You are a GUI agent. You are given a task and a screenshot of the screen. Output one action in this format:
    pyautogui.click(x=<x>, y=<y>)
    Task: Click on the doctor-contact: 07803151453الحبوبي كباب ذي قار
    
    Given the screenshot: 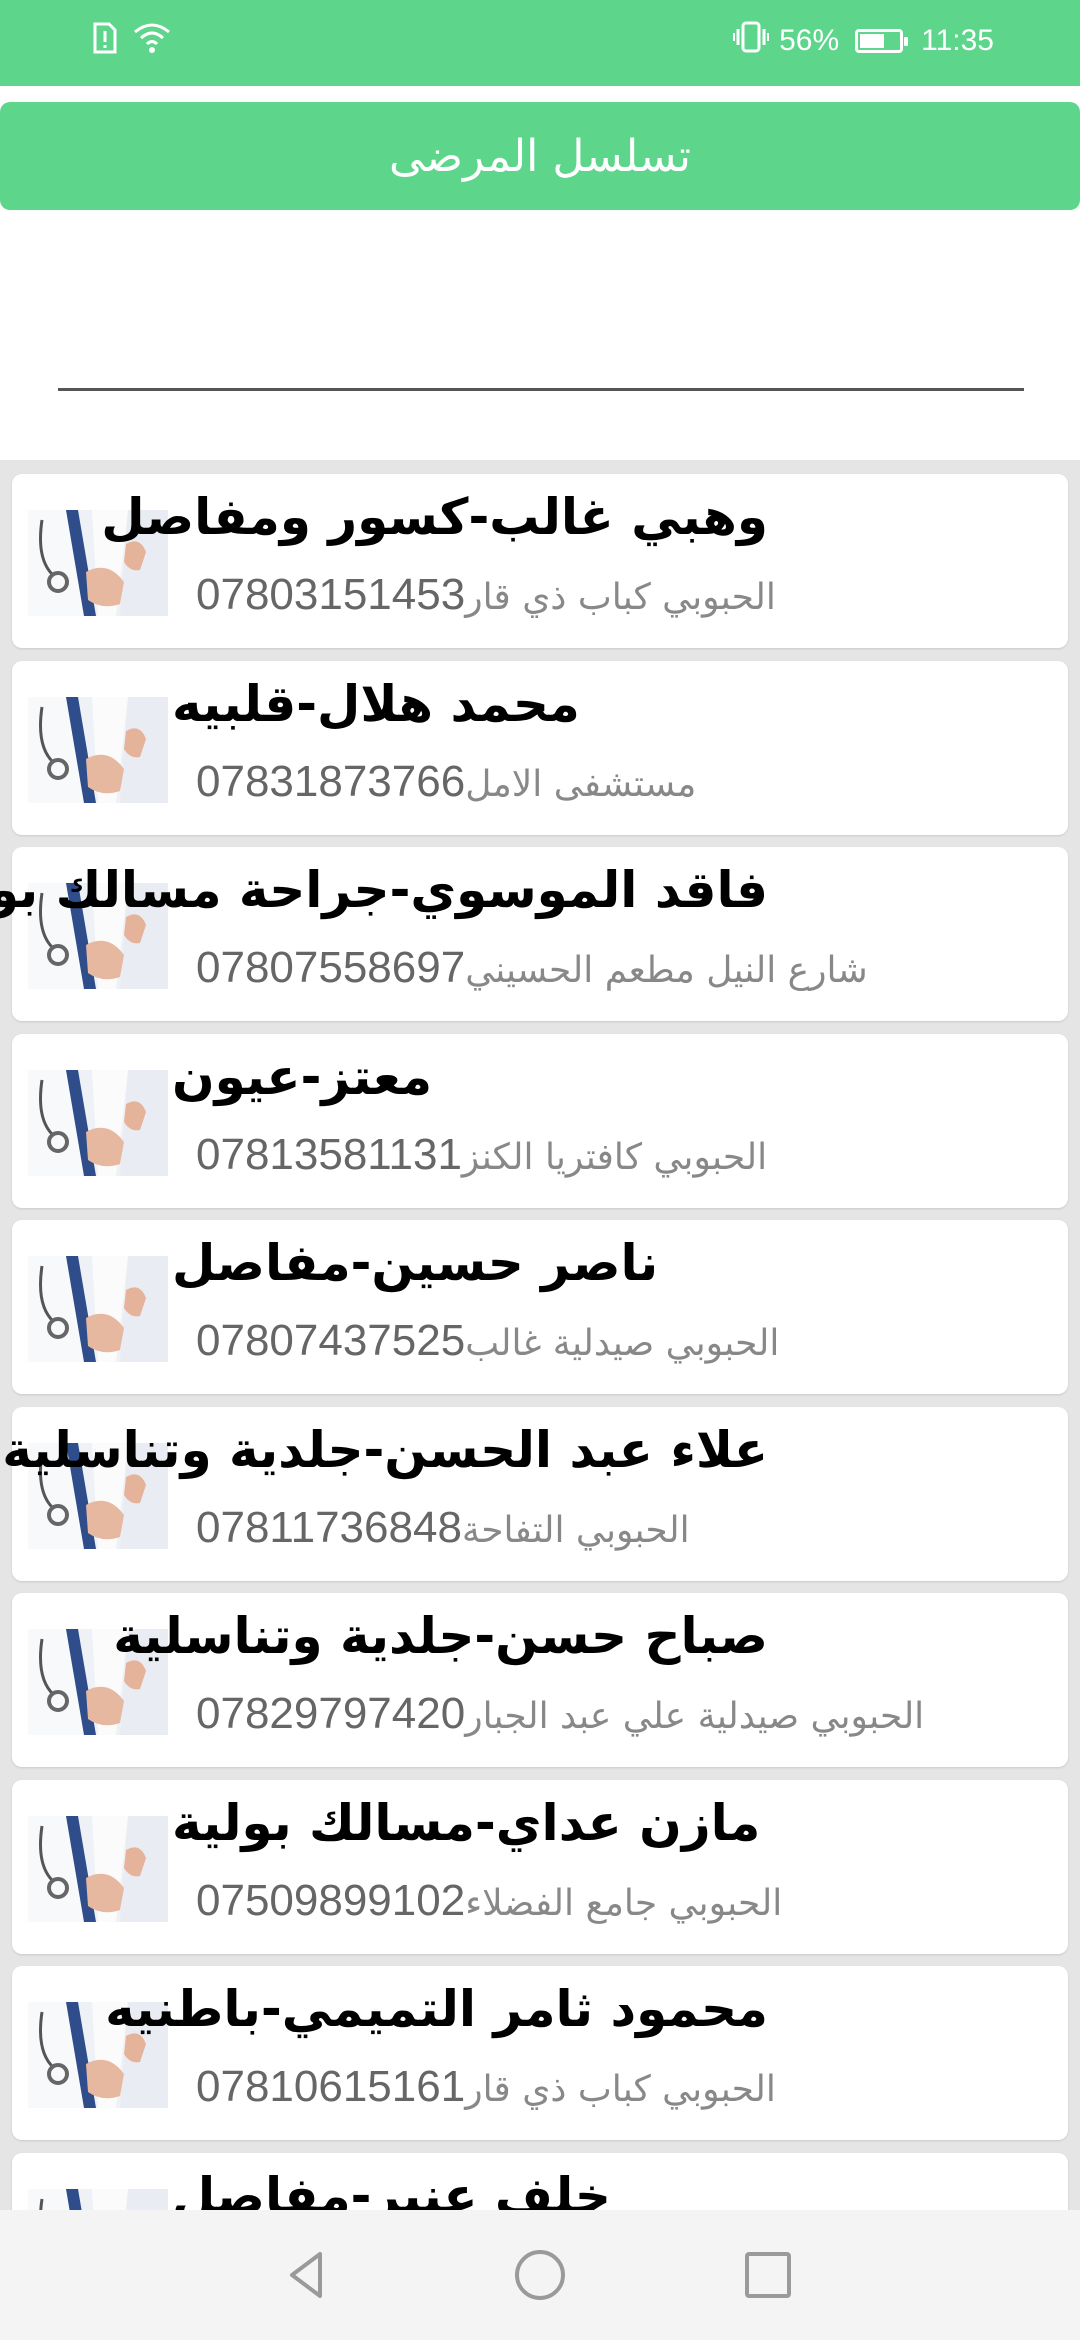 What is the action you would take?
    pyautogui.click(x=486, y=595)
    